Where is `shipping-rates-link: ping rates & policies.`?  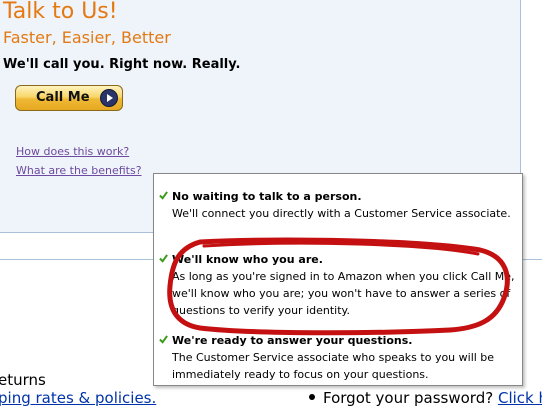 shipping-rates-link: ping rates & policies. is located at coordinates (78, 398).